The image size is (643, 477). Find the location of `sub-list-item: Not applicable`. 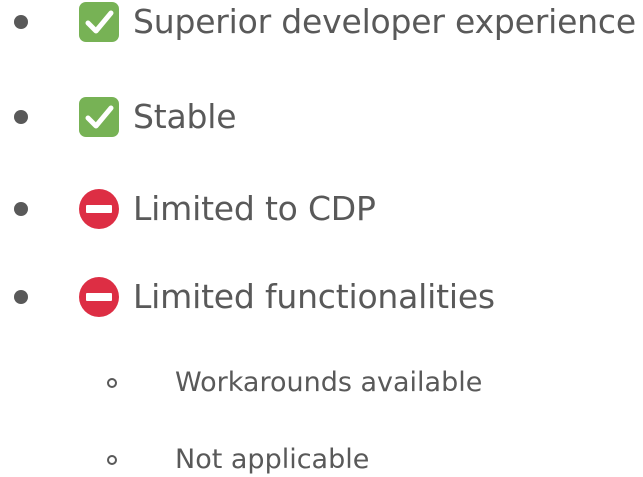

sub-list-item: Not applicable is located at coordinates (321, 460).